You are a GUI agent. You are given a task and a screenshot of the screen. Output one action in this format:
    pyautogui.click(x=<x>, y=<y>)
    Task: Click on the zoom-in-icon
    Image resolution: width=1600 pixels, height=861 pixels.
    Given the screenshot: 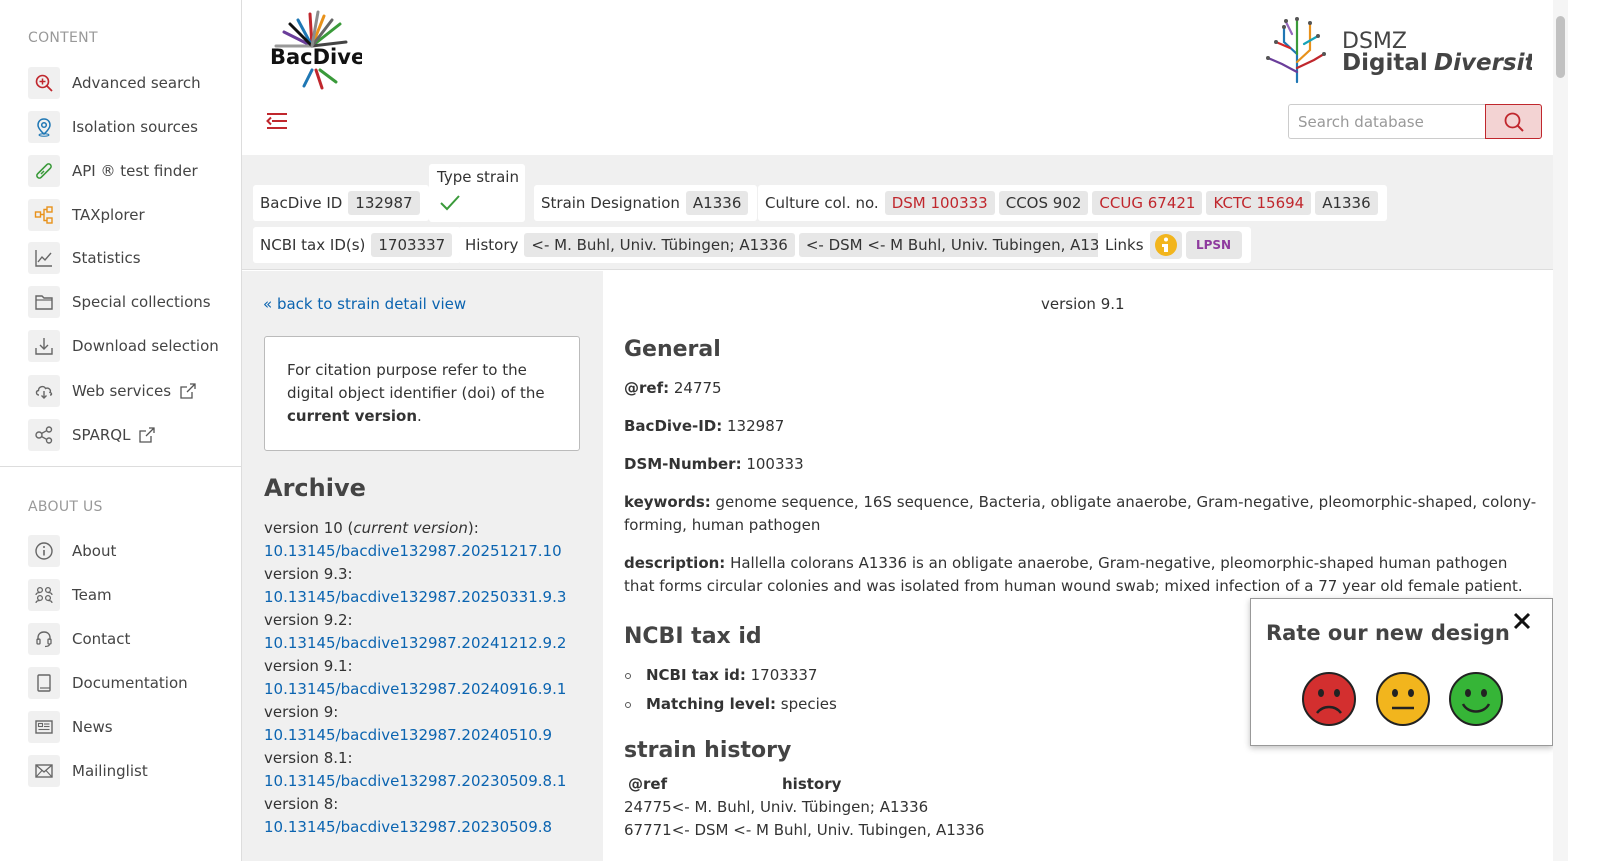 What is the action you would take?
    pyautogui.click(x=44, y=83)
    